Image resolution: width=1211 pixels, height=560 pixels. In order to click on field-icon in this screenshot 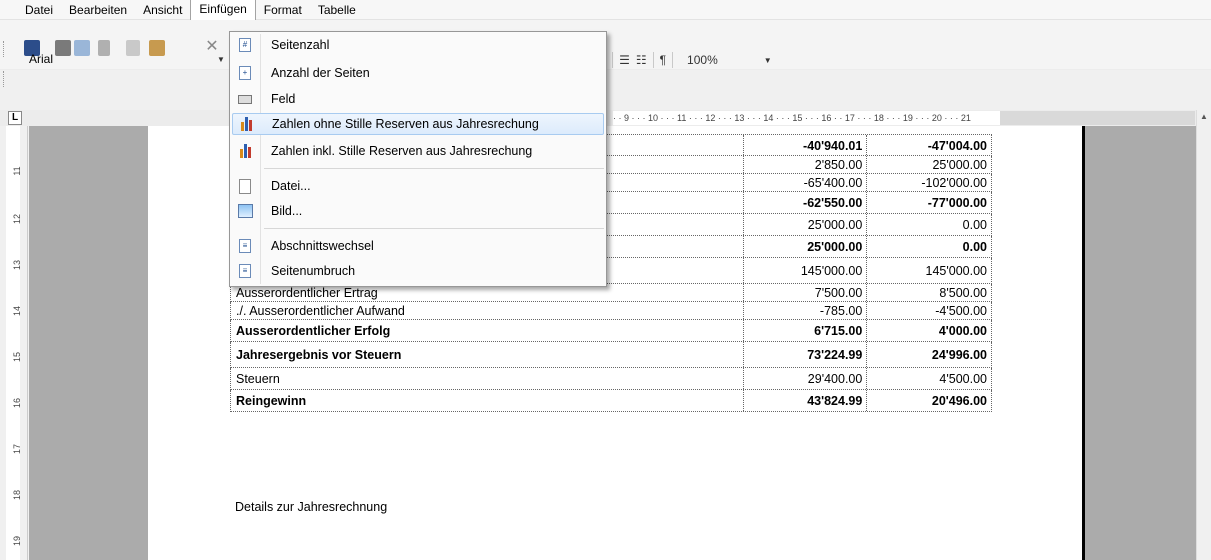, I will do `click(245, 99)`.